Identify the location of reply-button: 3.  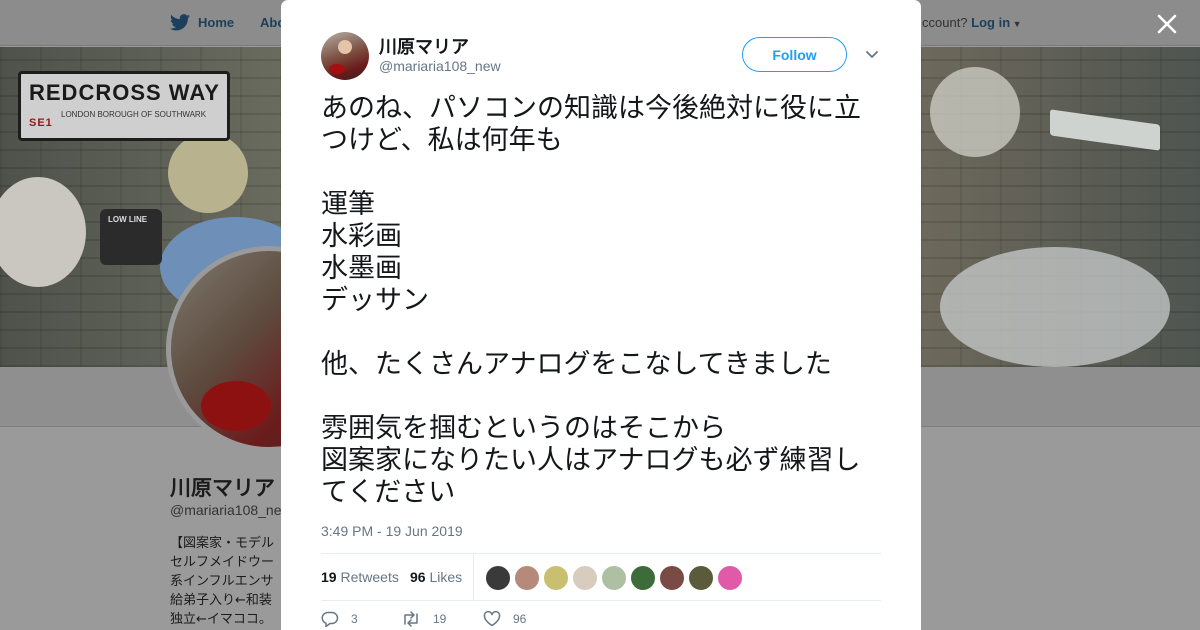
(339, 619).